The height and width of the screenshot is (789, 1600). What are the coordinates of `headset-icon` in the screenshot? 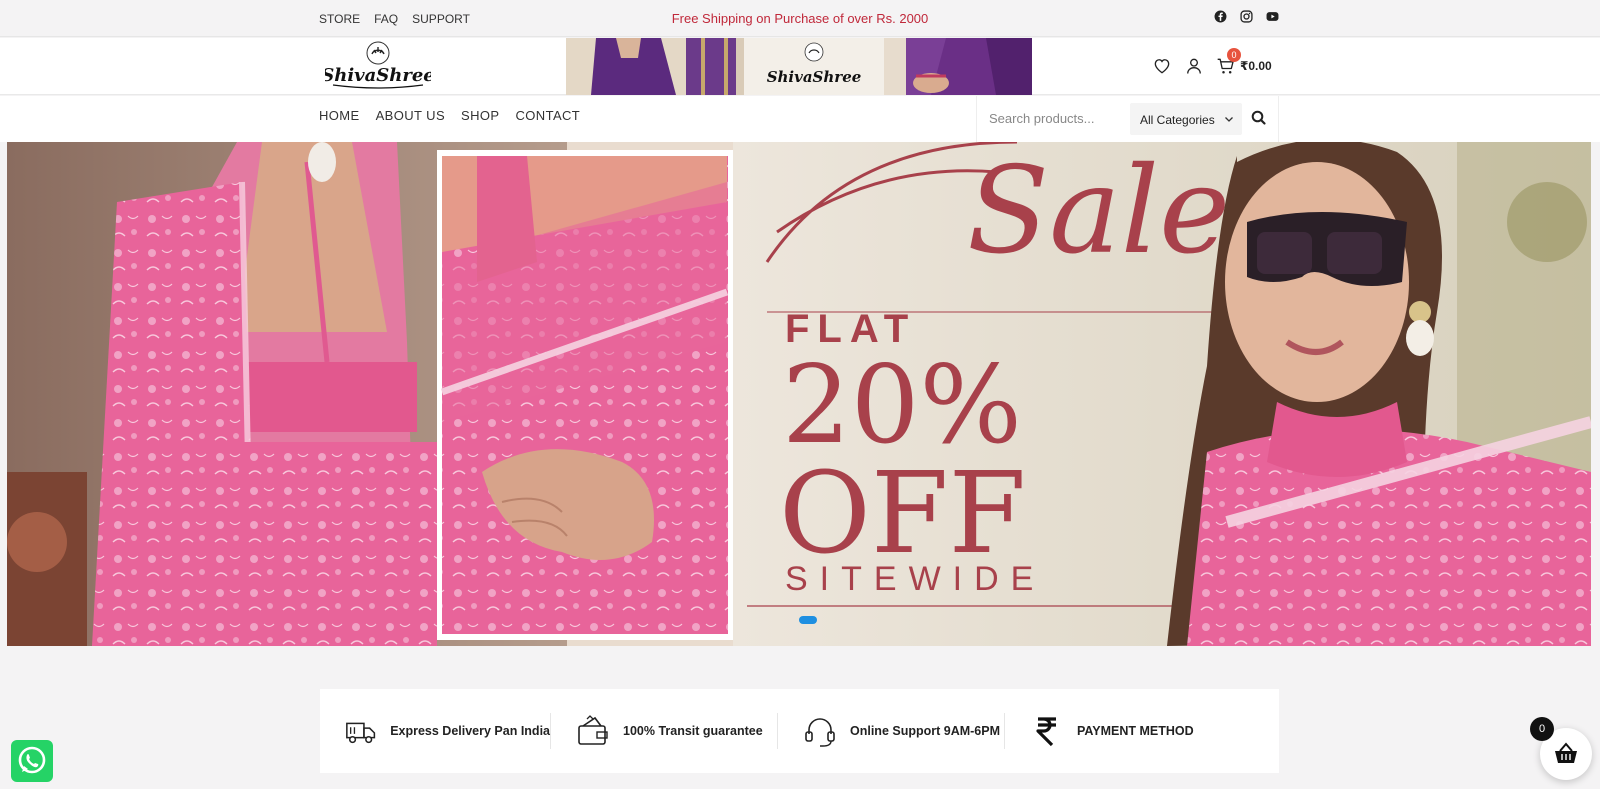 It's located at (820, 732).